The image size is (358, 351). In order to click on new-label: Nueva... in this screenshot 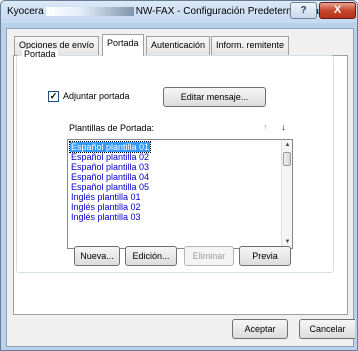, I will do `click(97, 256)`.